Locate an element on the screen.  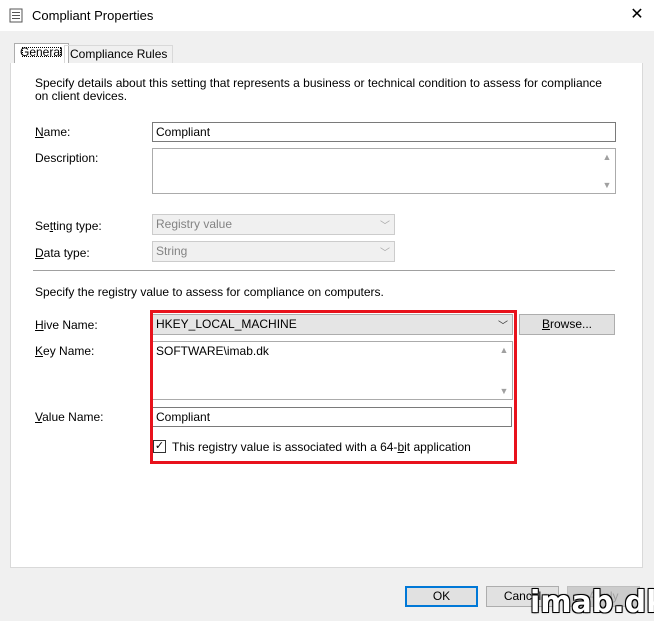
tab-compliance-rules: Compliance Rules is located at coordinates (119, 54).